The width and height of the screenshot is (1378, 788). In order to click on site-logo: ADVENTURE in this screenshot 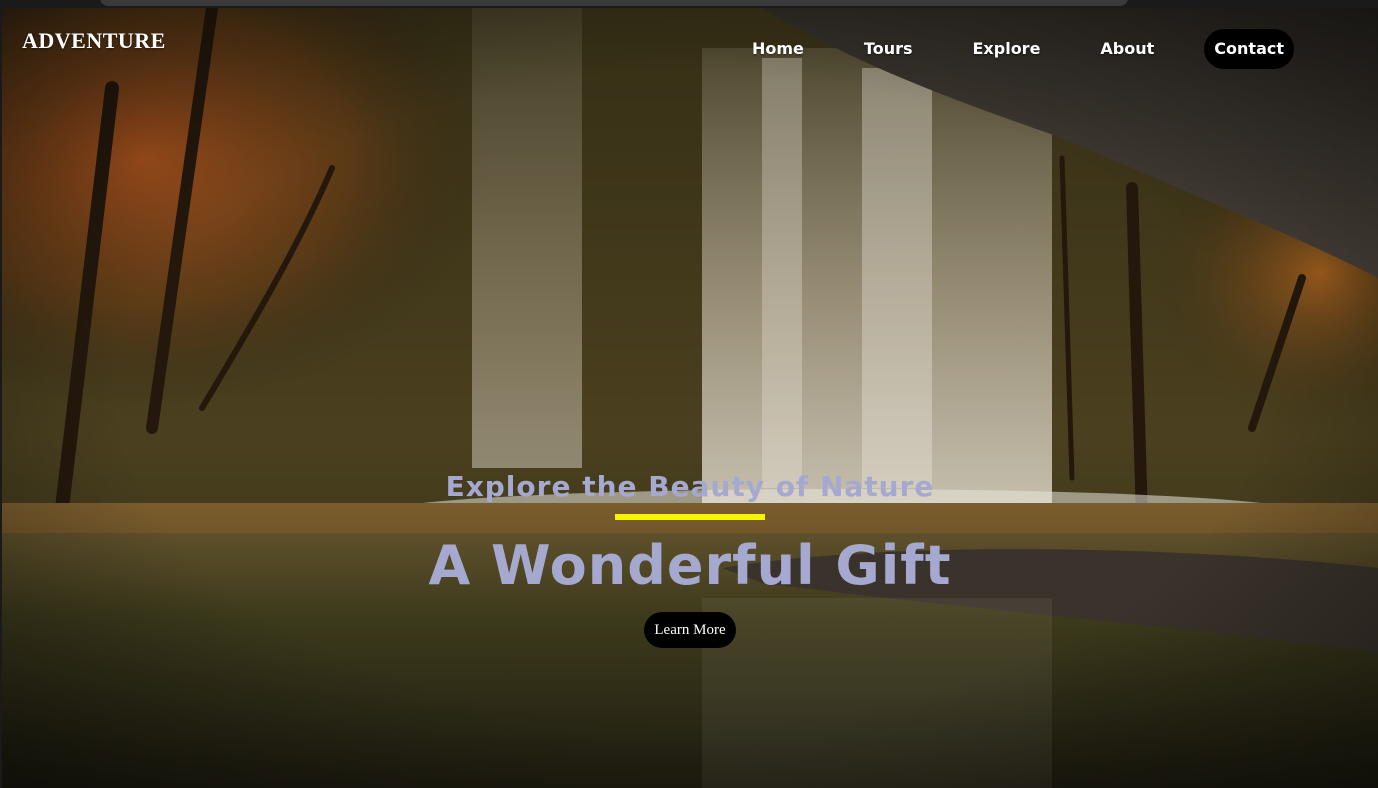, I will do `click(94, 41)`.